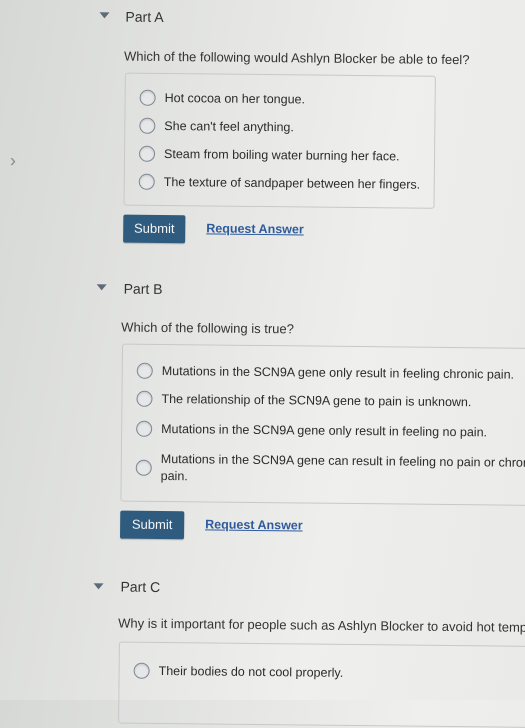  I want to click on choice-label: She can't feel anything., so click(229, 126).